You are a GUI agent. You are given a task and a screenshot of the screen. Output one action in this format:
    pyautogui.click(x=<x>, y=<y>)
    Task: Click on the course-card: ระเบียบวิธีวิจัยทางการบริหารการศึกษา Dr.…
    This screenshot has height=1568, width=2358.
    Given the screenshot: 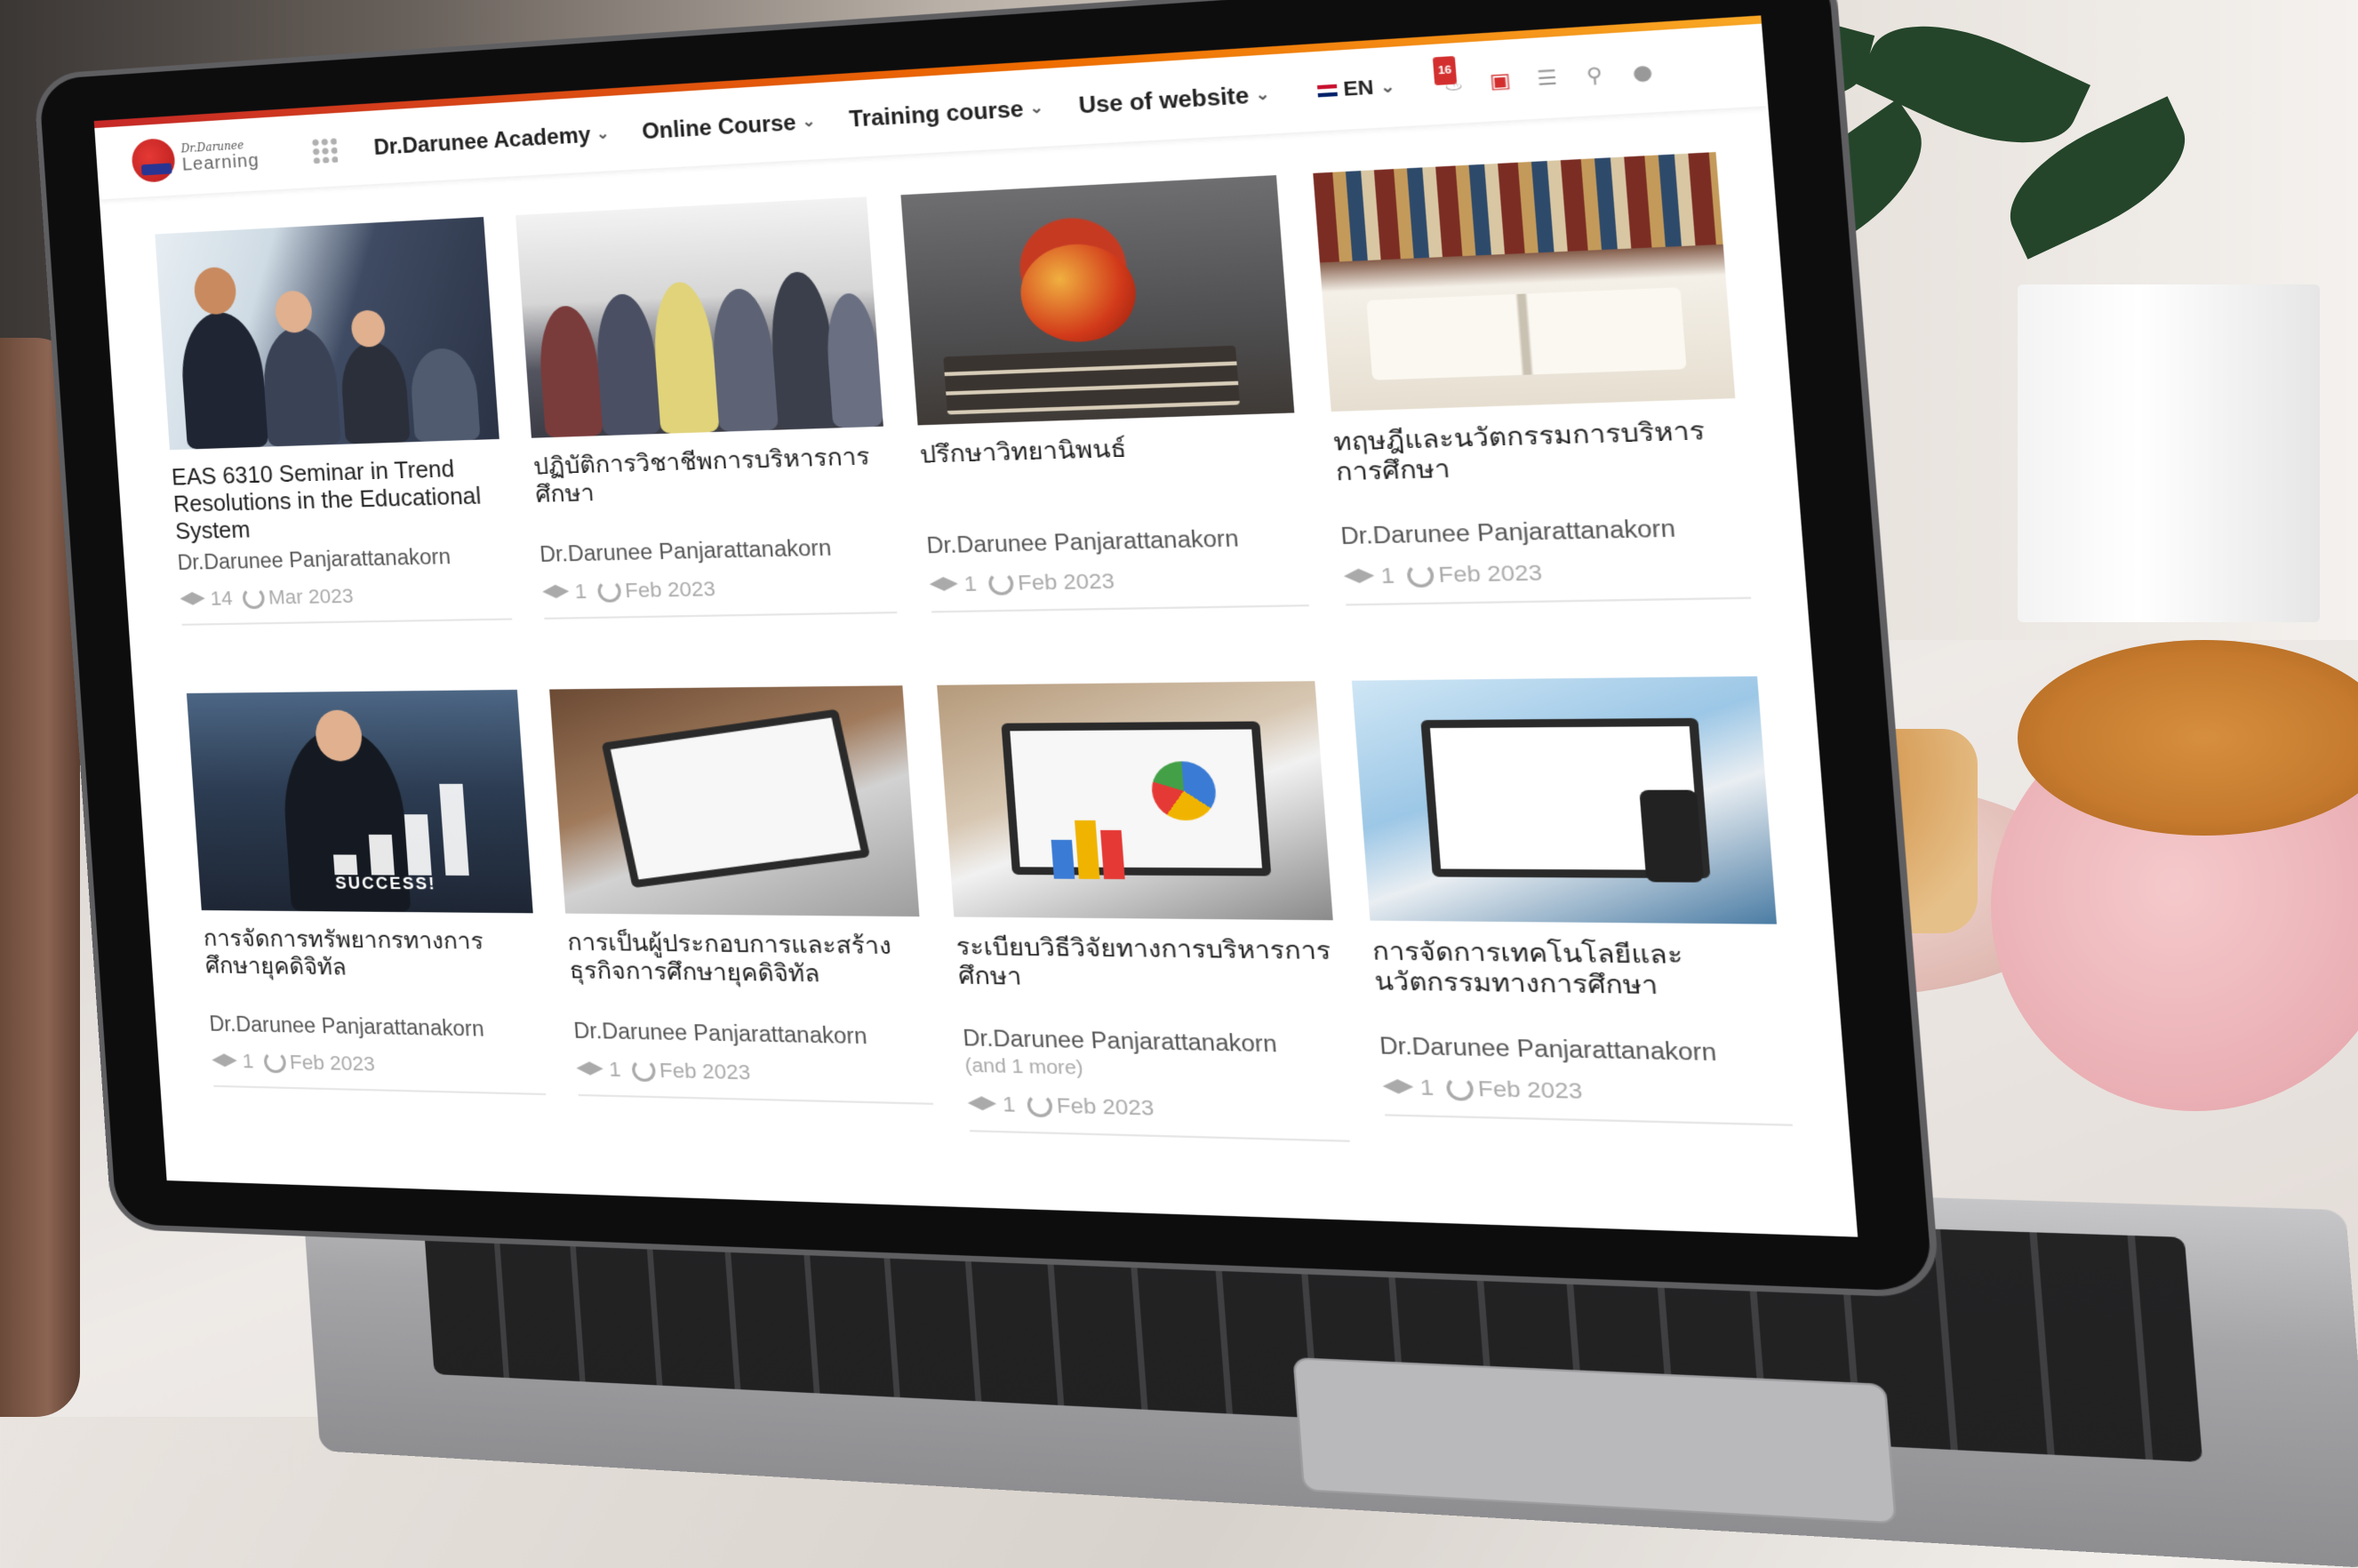 What is the action you would take?
    pyautogui.click(x=1143, y=915)
    